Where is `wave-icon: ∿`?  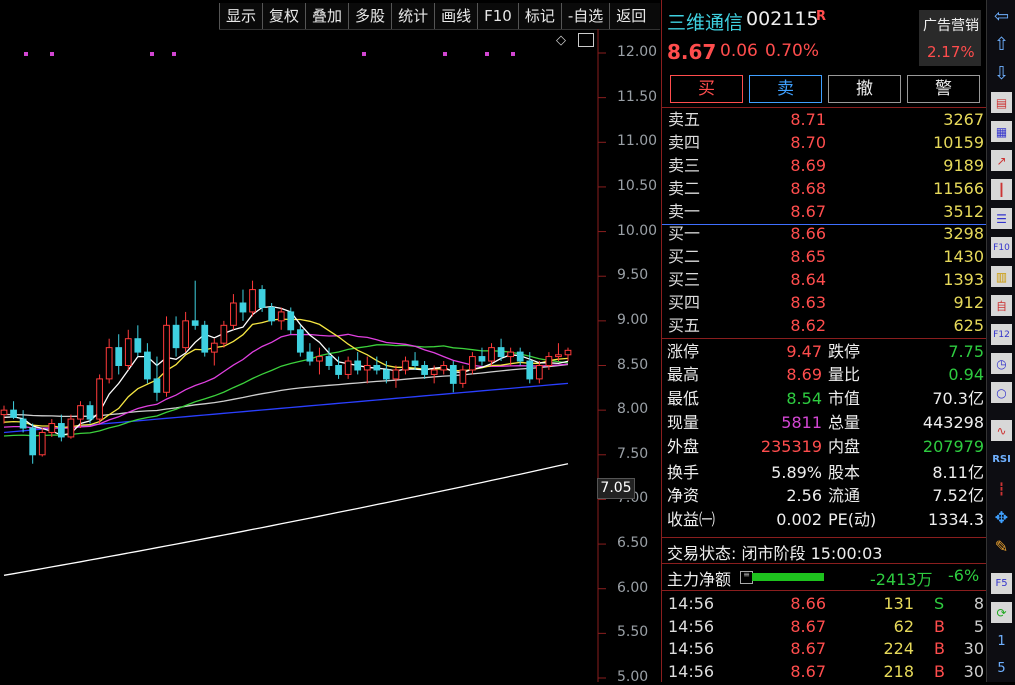
wave-icon: ∿ is located at coordinates (1001, 430).